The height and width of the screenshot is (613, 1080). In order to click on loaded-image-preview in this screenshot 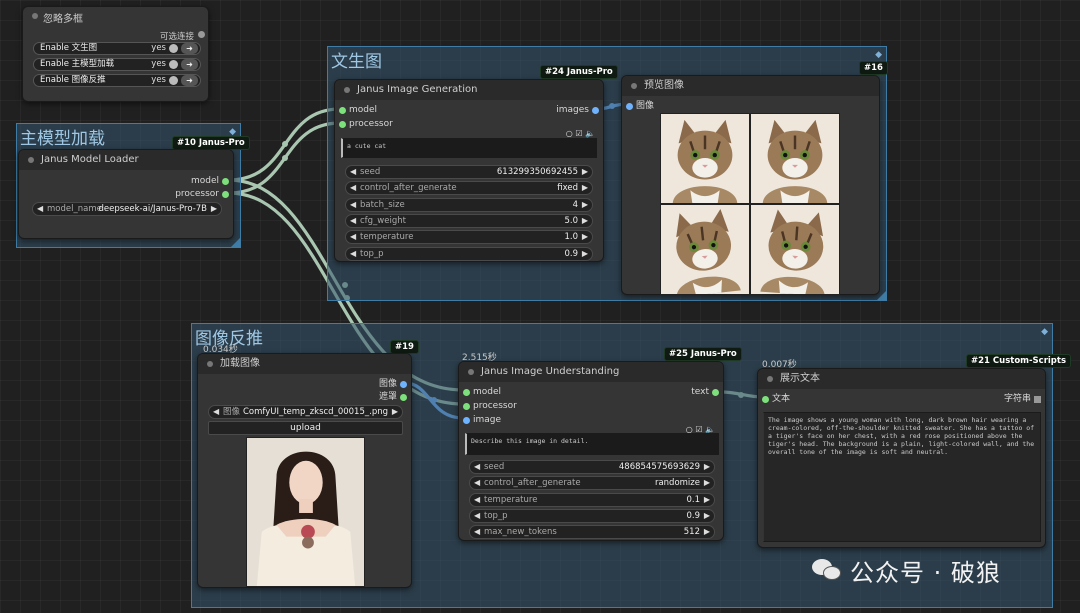, I will do `click(305, 512)`.